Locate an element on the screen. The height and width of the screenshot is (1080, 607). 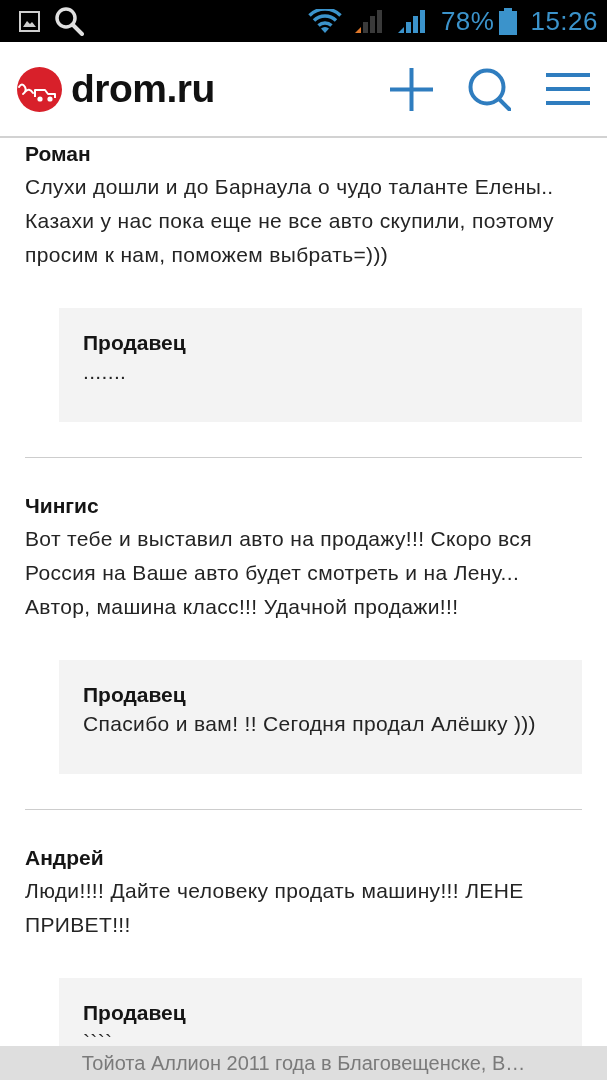
plus-icon is located at coordinates (411, 89).